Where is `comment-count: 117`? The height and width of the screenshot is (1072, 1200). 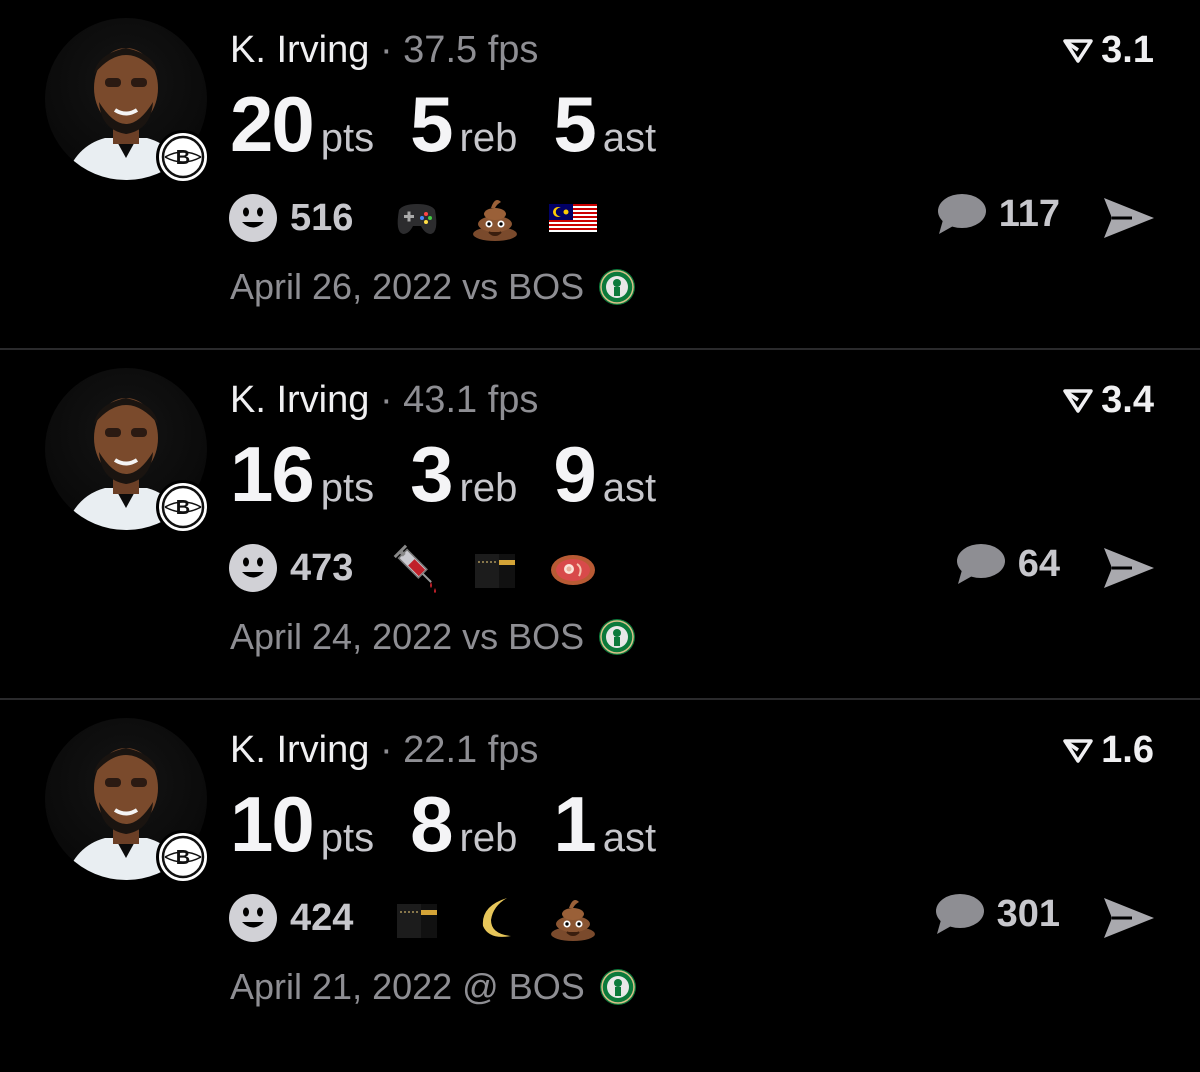 comment-count: 117 is located at coordinates (1029, 213).